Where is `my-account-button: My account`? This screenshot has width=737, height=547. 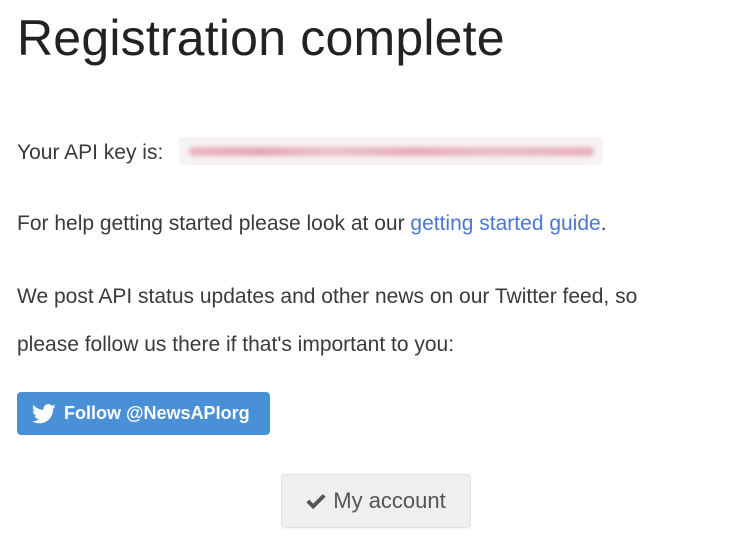
my-account-button: My account is located at coordinates (376, 501).